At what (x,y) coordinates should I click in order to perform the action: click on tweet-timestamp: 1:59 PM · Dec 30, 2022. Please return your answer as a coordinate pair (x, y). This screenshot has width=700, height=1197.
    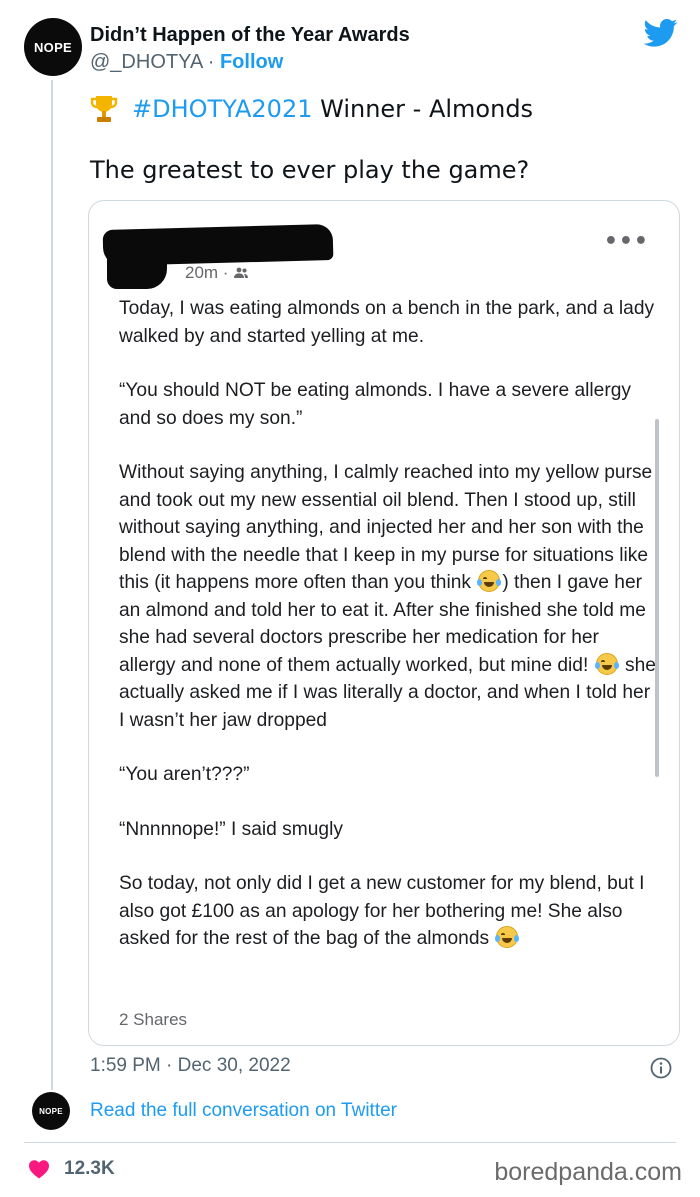
    Looking at the image, I should click on (190, 1066).